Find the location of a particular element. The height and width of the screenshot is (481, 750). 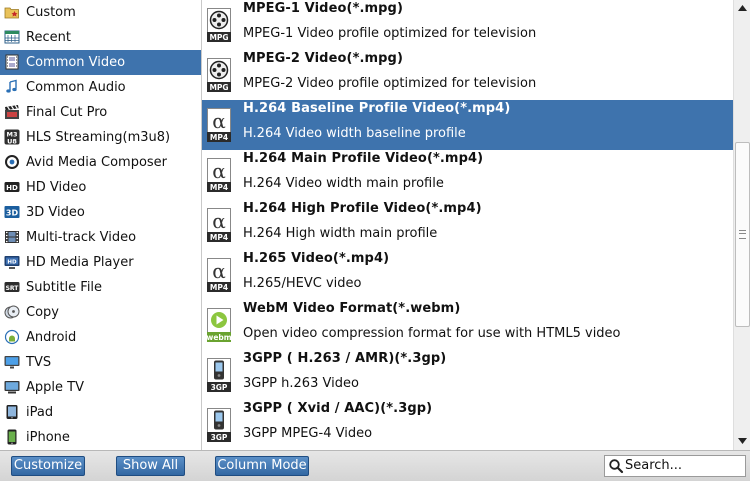

category-item-common-video: Common Video is located at coordinates (100, 62).